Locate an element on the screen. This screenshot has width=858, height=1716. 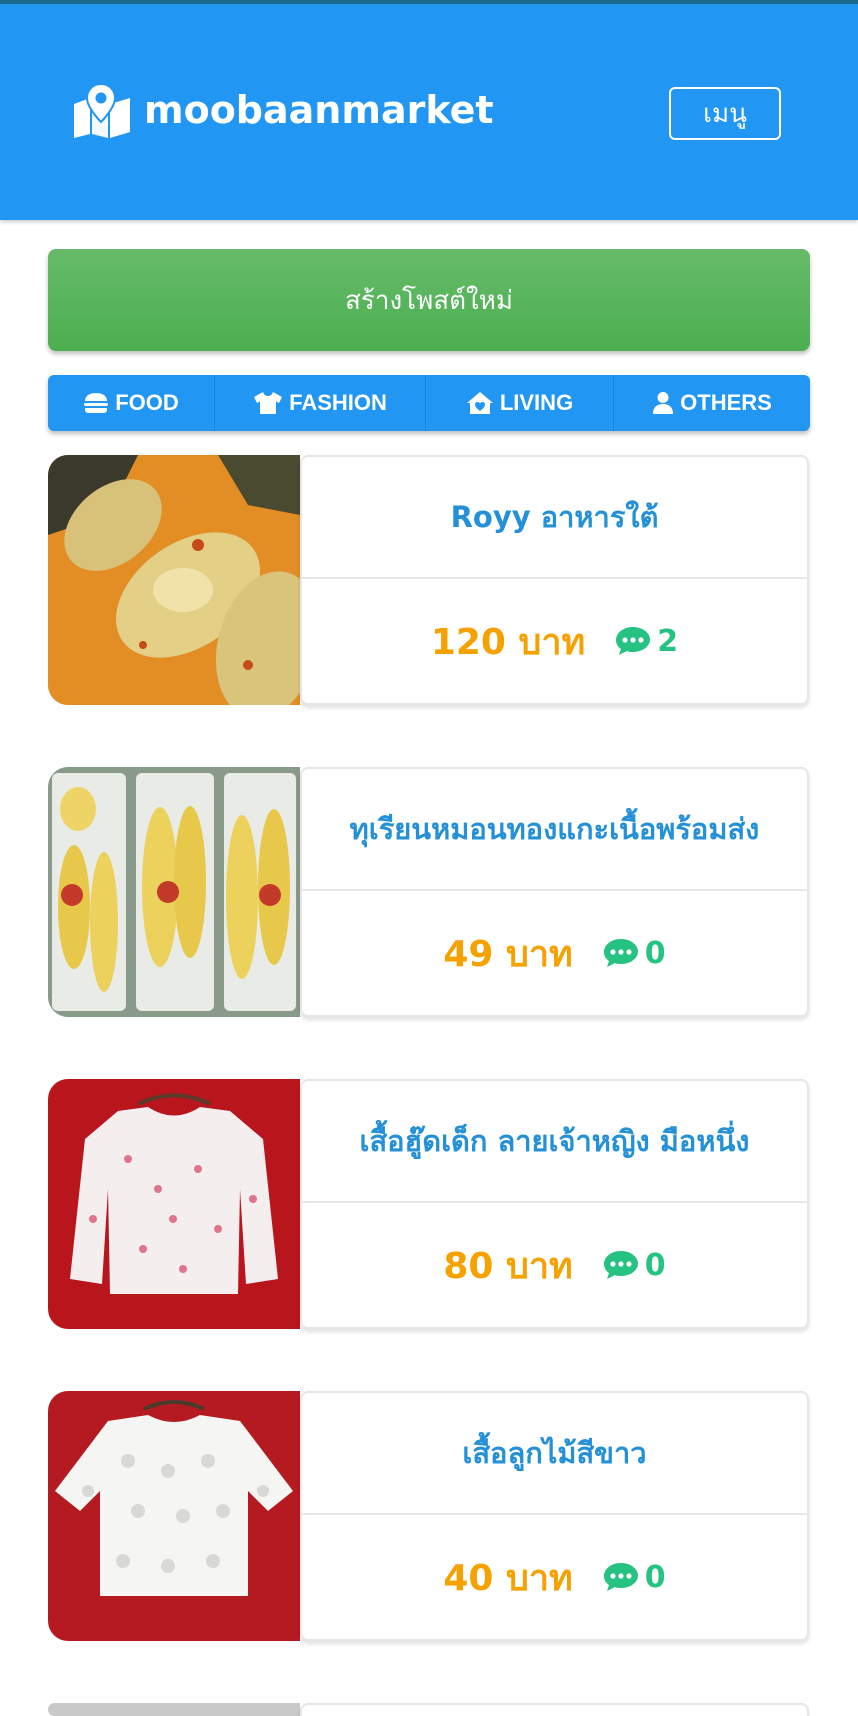
listing-meta: 120 บาท 2 is located at coordinates (554, 641).